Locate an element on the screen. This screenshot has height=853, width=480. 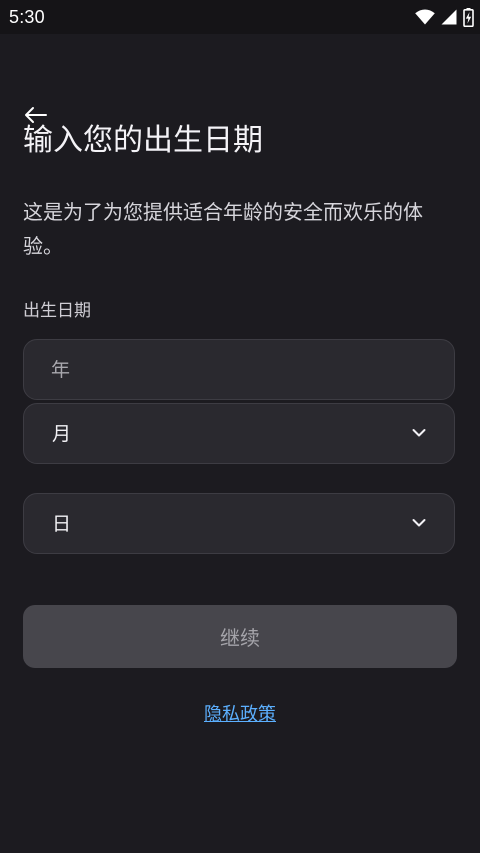
wifi-icon is located at coordinates (425, 17).